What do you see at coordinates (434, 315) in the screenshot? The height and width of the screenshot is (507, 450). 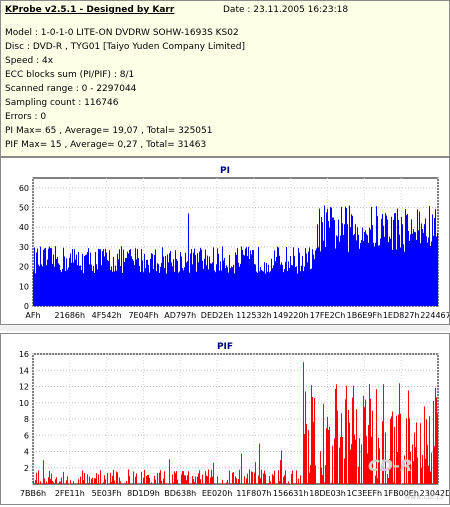 I see `pi-x-tick-label: 224467h` at bounding box center [434, 315].